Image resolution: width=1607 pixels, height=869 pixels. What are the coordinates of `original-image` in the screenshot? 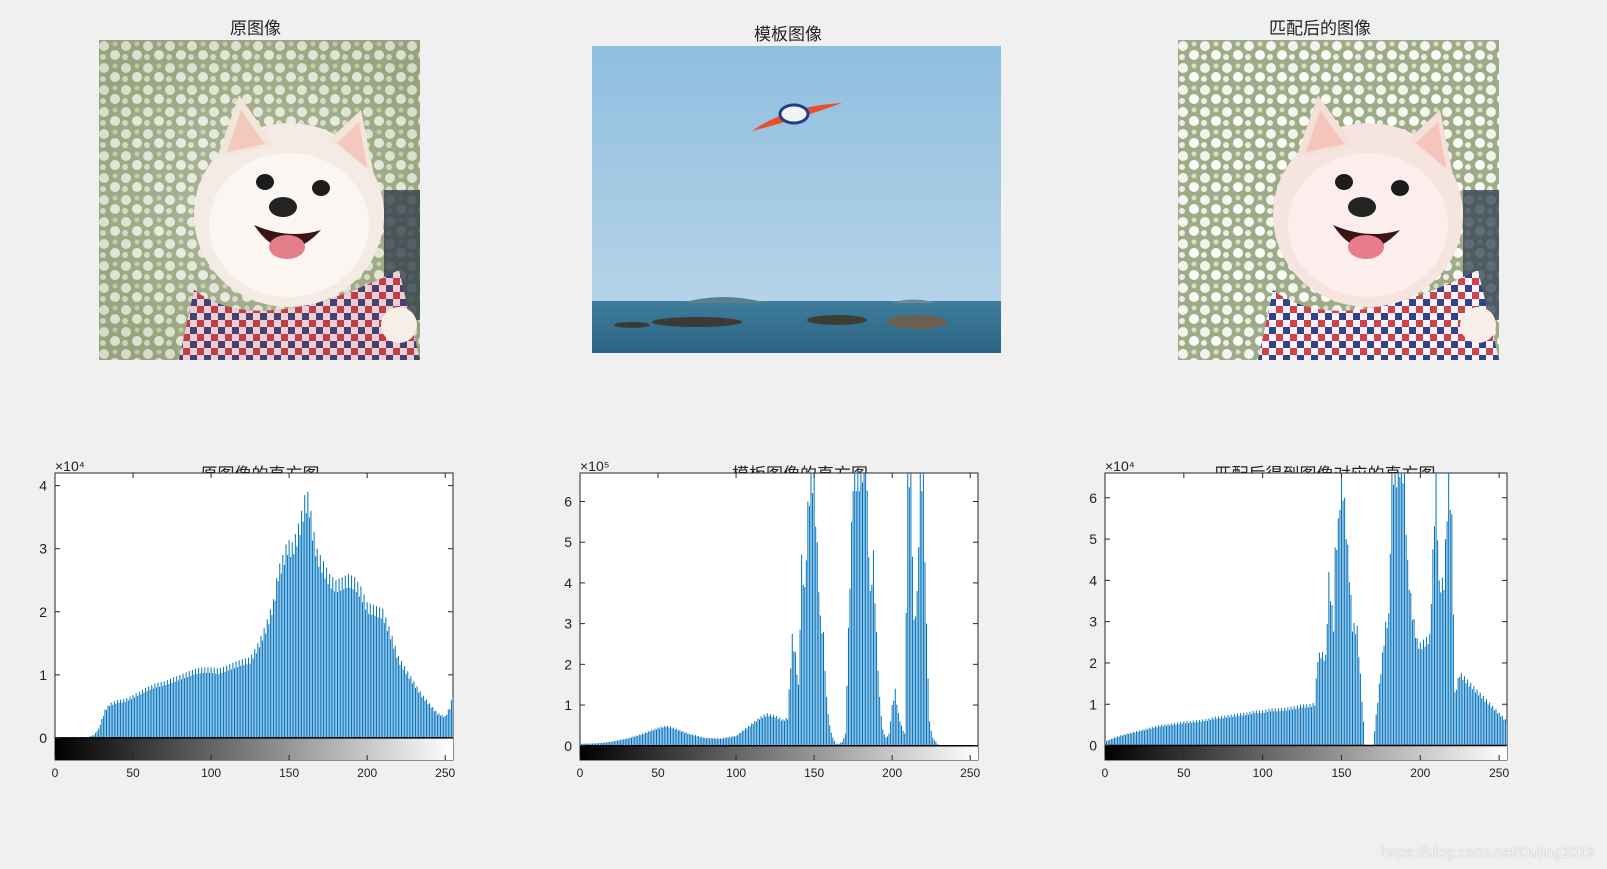 It's located at (259, 200).